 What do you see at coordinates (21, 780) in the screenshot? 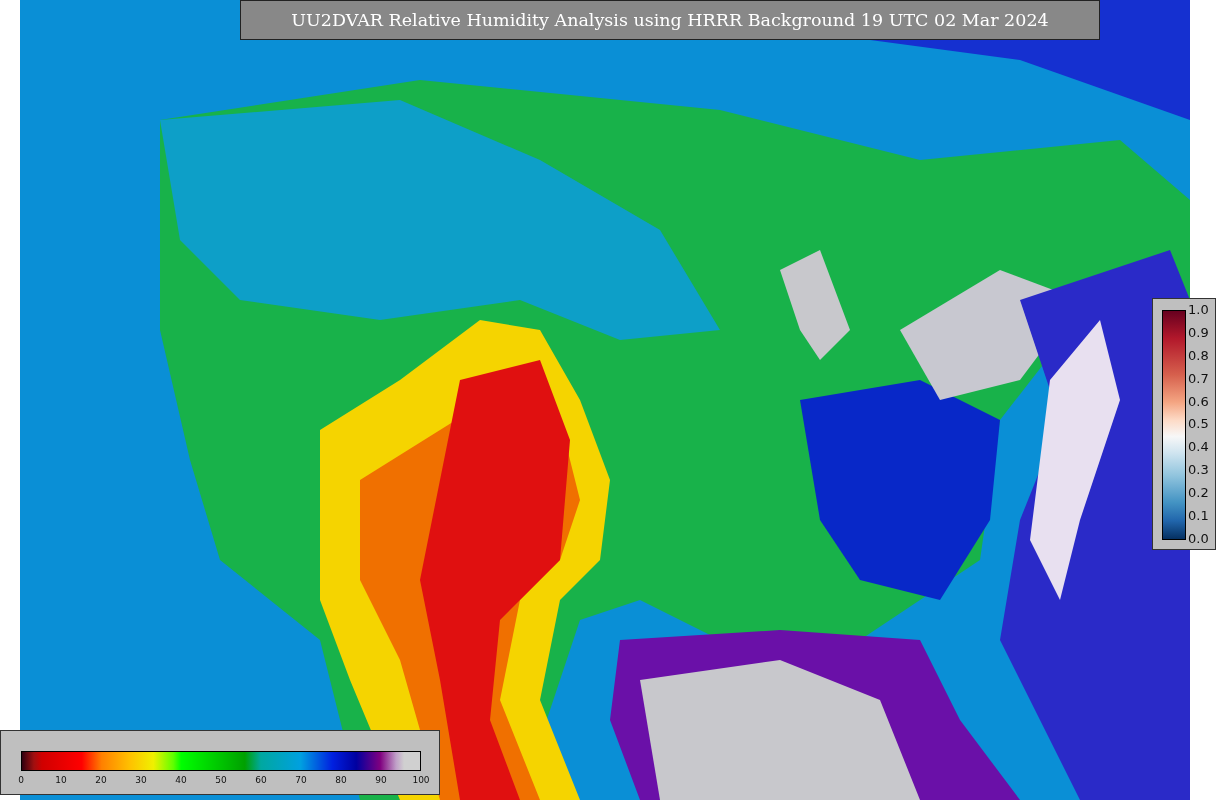
I see `tick-label: 0` at bounding box center [21, 780].